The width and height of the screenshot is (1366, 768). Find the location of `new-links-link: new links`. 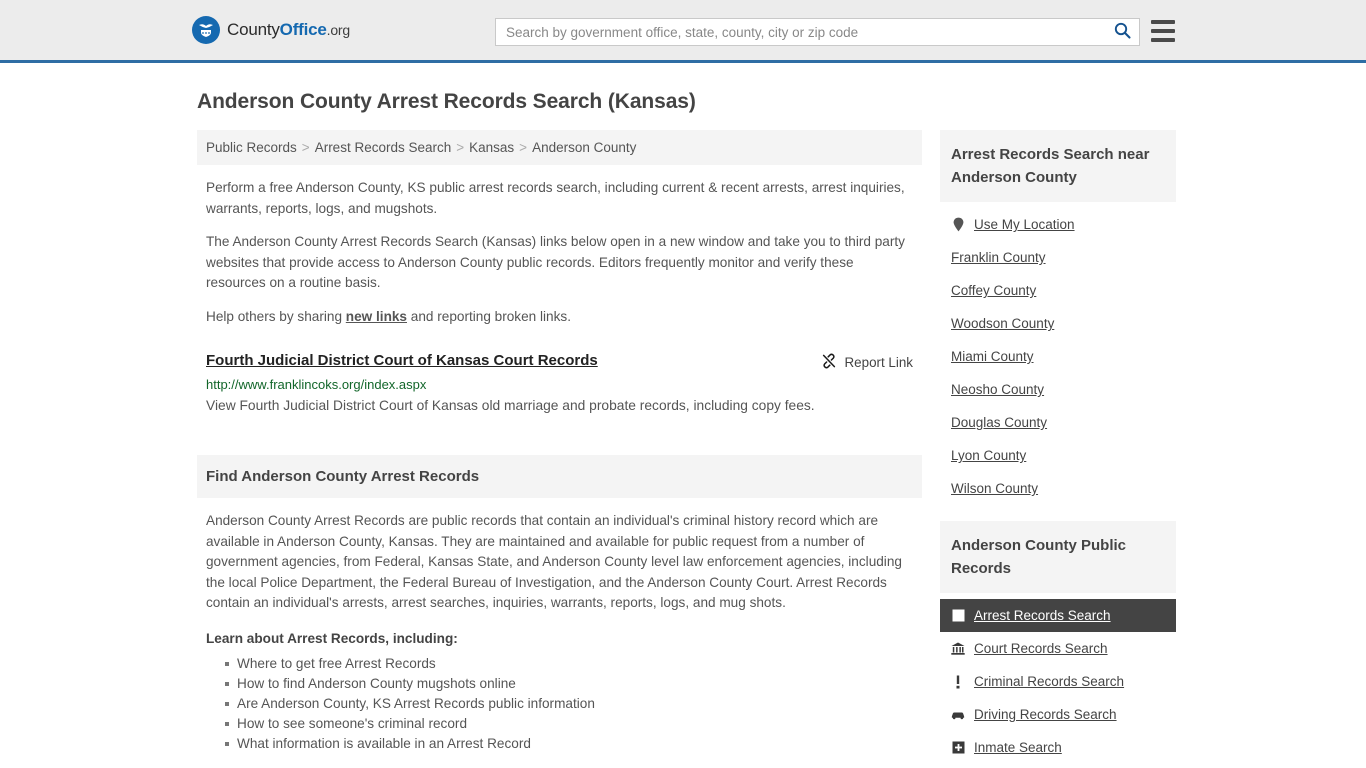

new-links-link: new links is located at coordinates (376, 316).